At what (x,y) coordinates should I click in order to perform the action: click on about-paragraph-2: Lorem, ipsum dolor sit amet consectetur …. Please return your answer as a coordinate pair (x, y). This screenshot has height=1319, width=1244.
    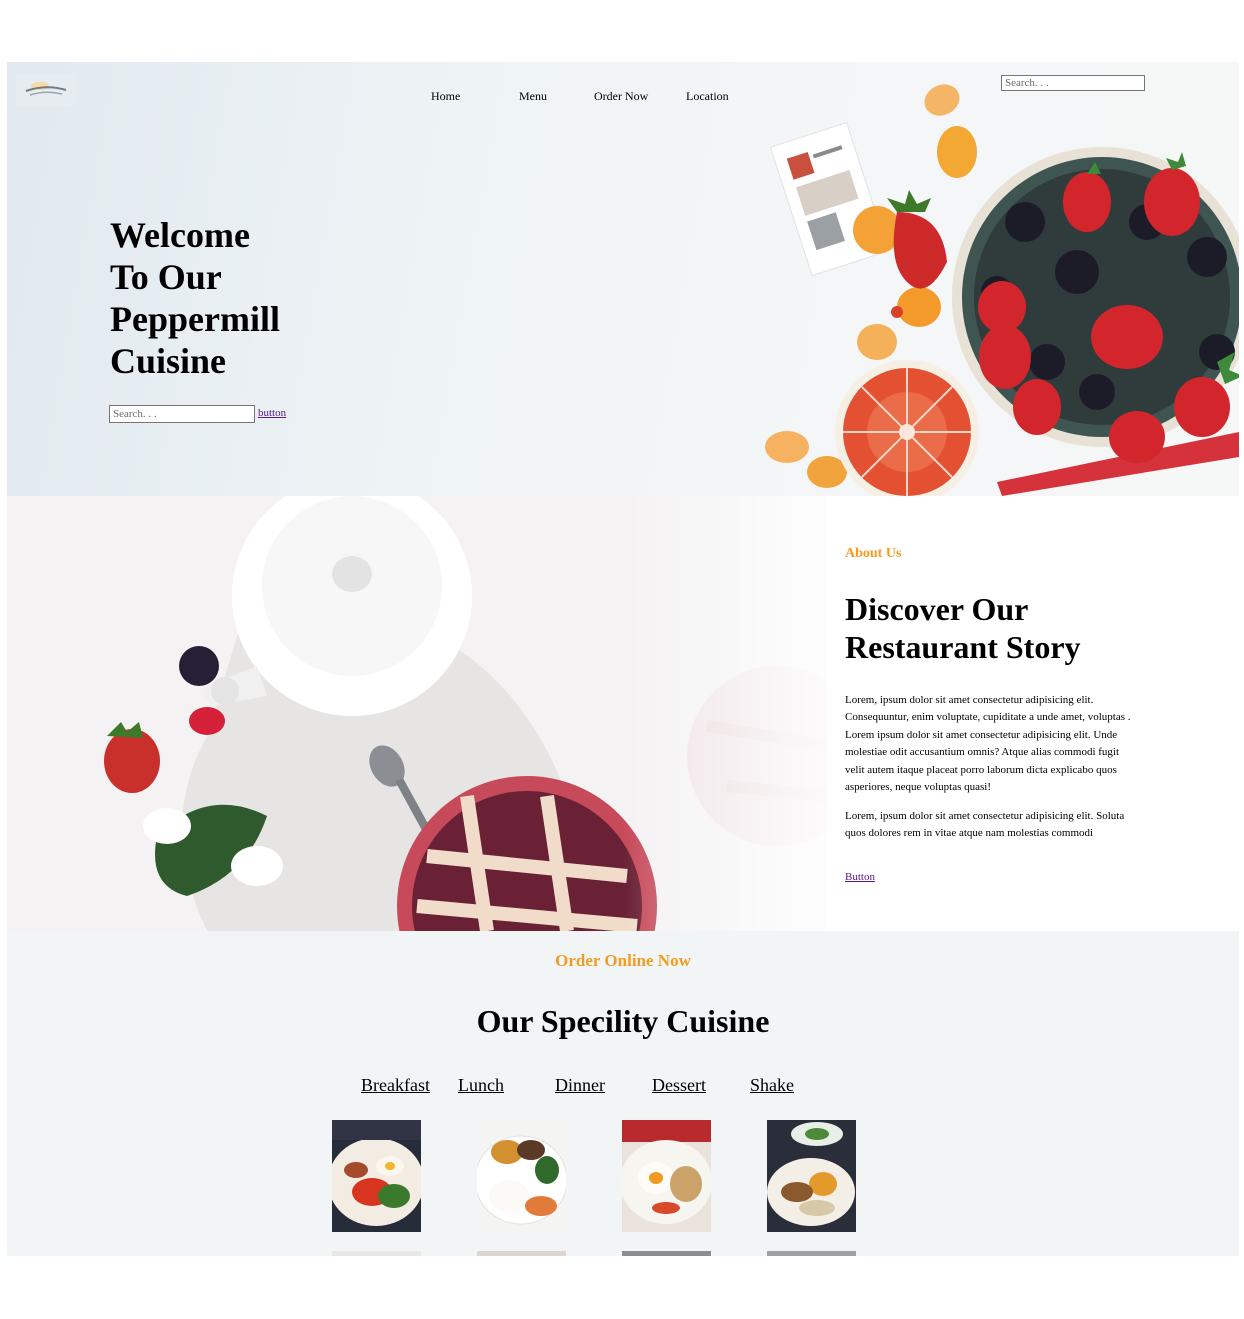
    Looking at the image, I should click on (985, 825).